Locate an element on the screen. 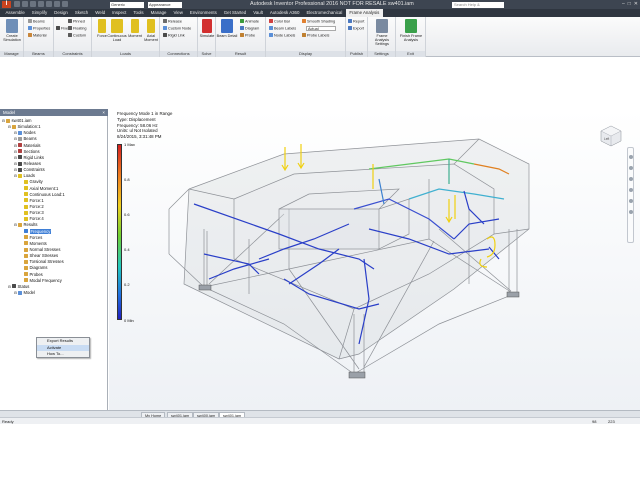 Image resolution: width=640 pixels, height=480 pixels. diagram-button: Diagram is located at coordinates (249, 29).